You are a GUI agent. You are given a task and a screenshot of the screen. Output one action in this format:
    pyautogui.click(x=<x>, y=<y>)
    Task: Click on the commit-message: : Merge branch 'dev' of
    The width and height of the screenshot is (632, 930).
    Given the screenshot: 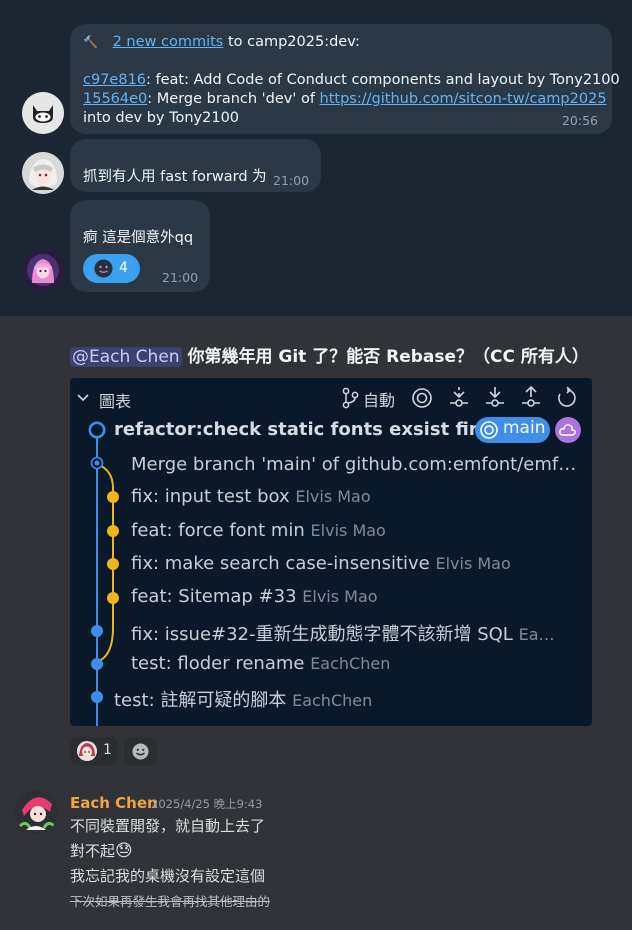 What is the action you would take?
    pyautogui.click(x=233, y=99)
    